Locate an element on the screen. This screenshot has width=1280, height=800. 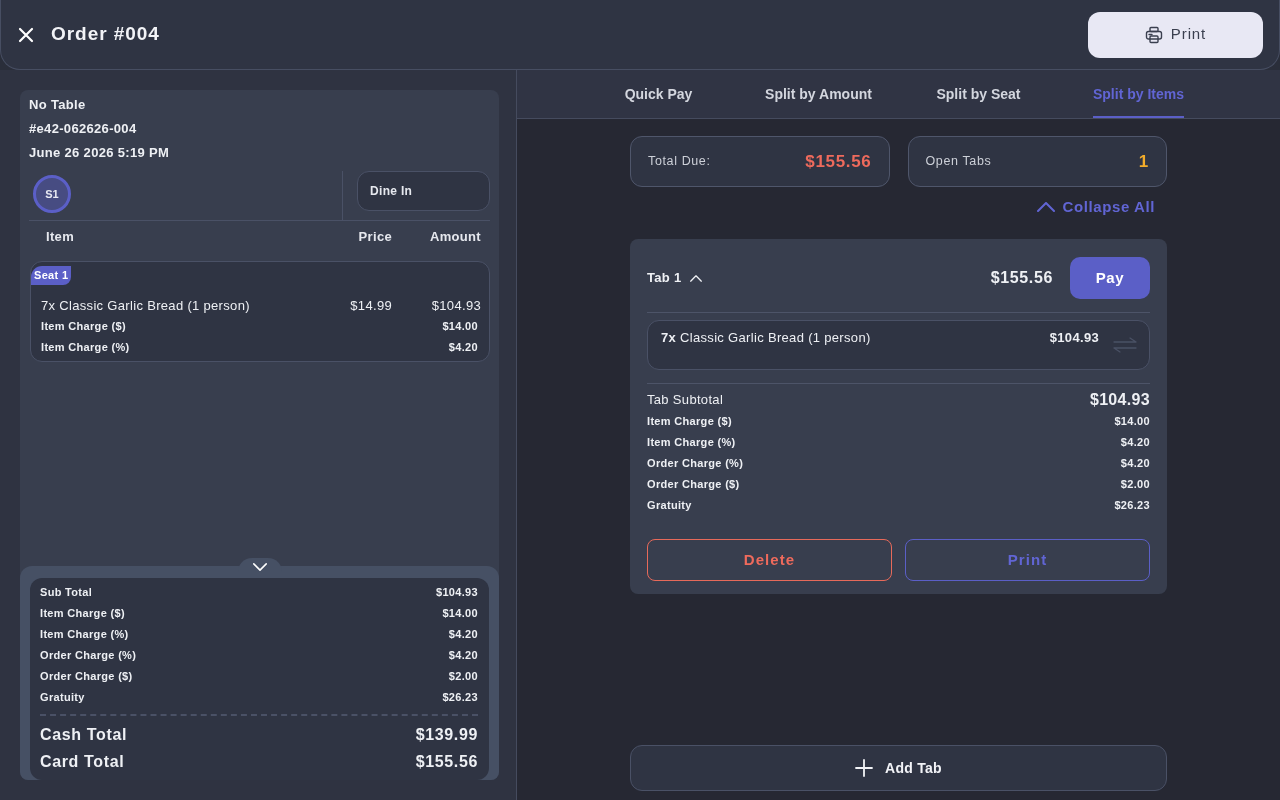
print-button: Print is located at coordinates (1175, 34).